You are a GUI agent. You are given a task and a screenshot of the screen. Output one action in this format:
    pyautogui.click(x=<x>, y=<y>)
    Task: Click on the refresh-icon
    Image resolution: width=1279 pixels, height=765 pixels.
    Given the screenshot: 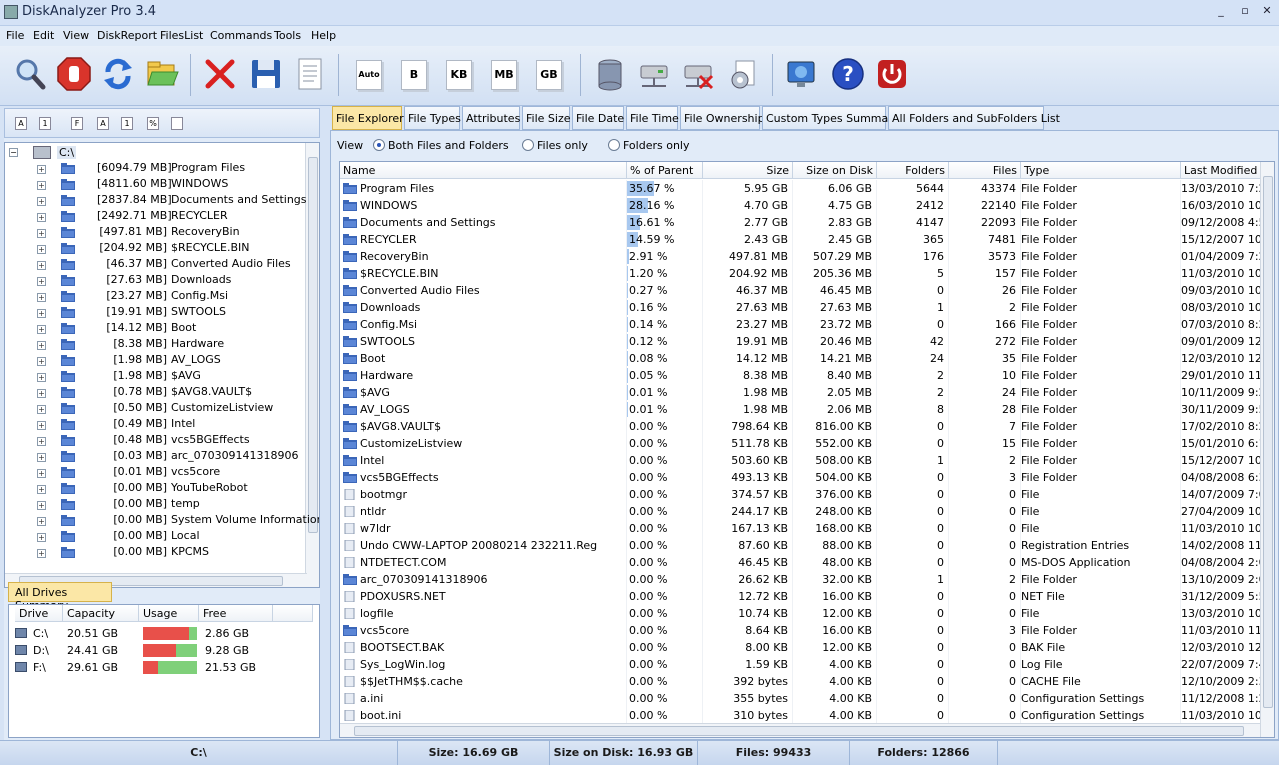 What is the action you would take?
    pyautogui.click(x=118, y=74)
    